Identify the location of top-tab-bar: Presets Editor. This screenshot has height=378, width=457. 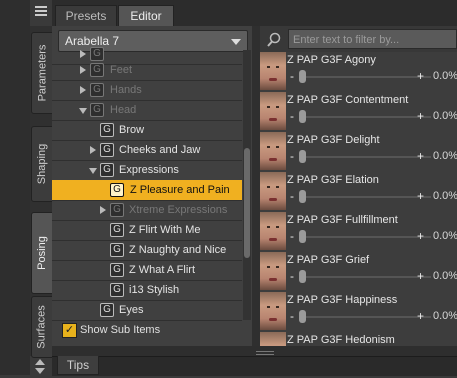
(254, 13).